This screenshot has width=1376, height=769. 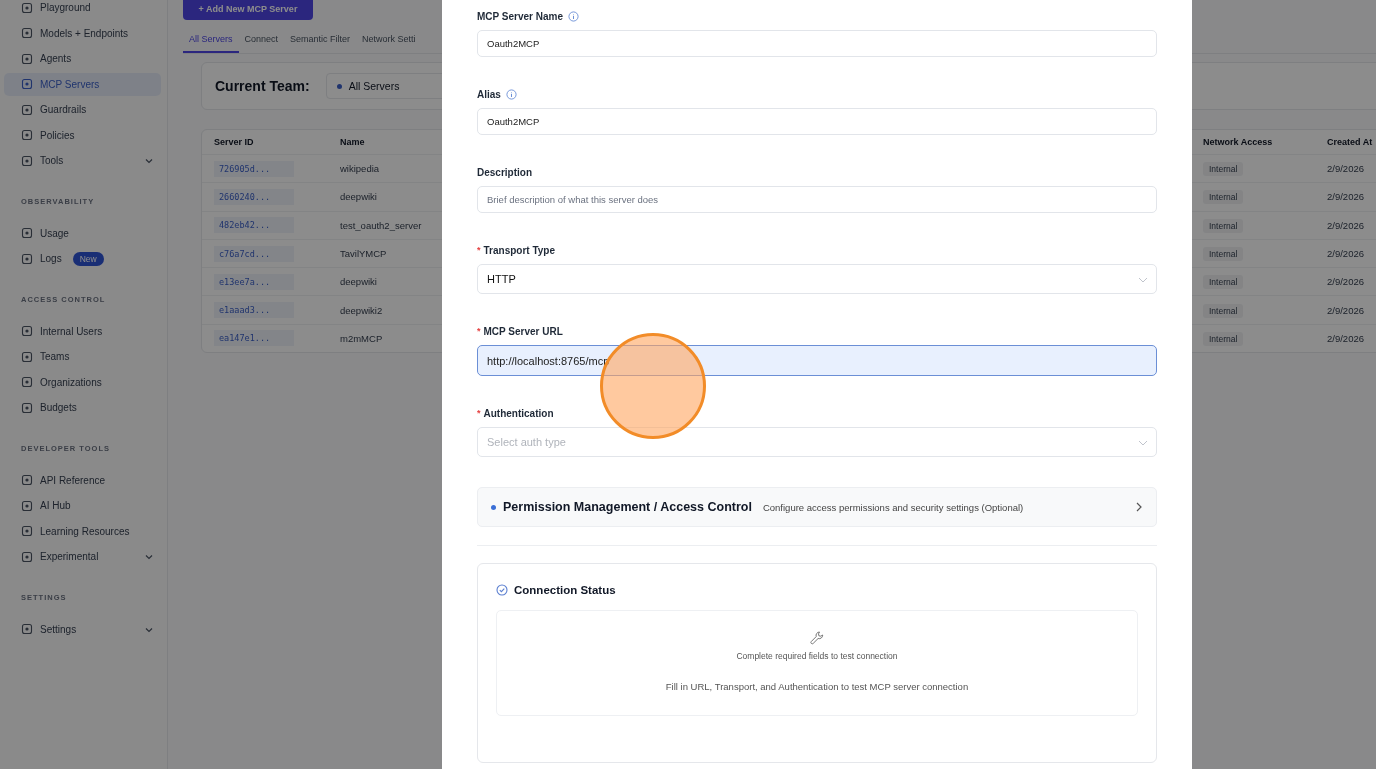 What do you see at coordinates (88, 258) in the screenshot?
I see `new-badge: New` at bounding box center [88, 258].